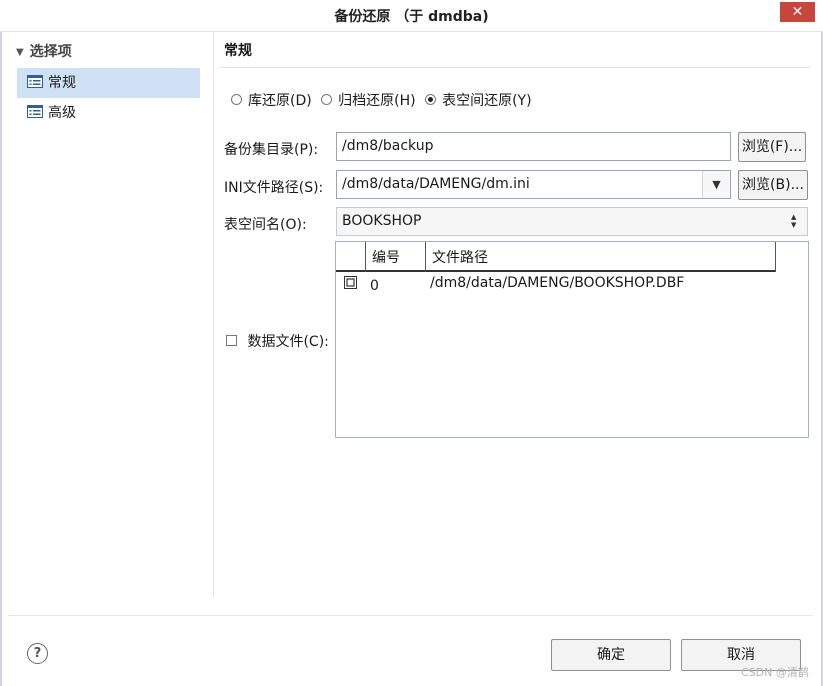 Image resolution: width=823 pixels, height=686 pixels. Describe the element at coordinates (431, 99) in the screenshot. I see `radio-selected-icon` at that location.